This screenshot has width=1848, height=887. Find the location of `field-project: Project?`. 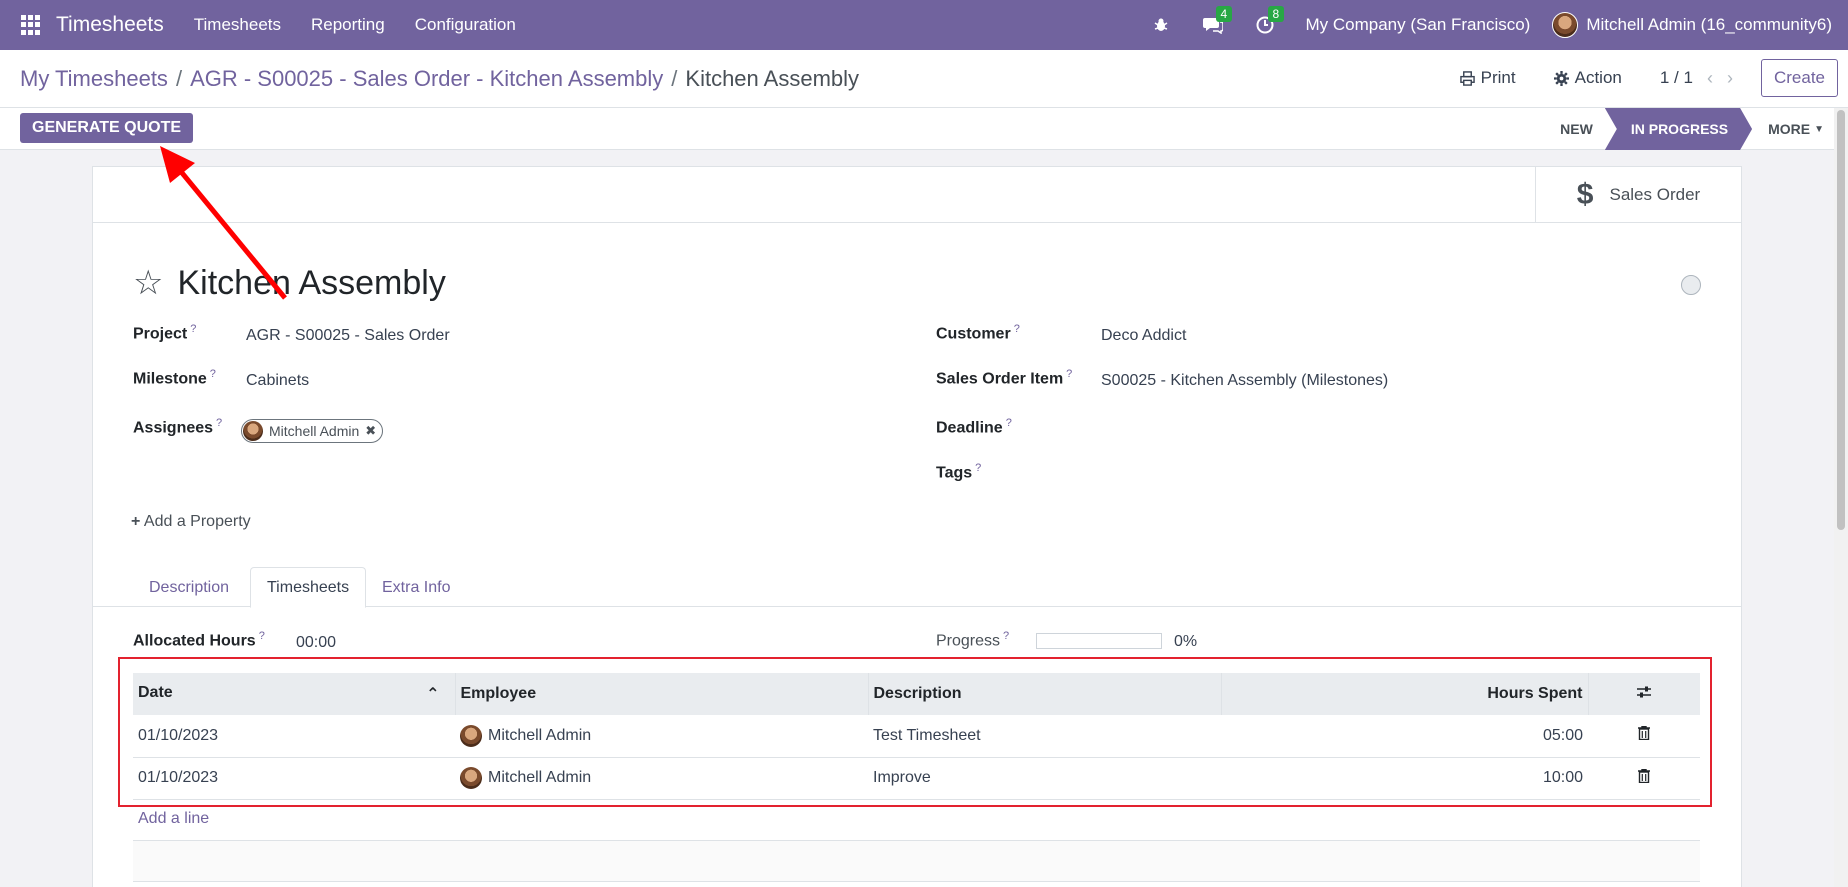

field-project: Project? is located at coordinates (164, 333).